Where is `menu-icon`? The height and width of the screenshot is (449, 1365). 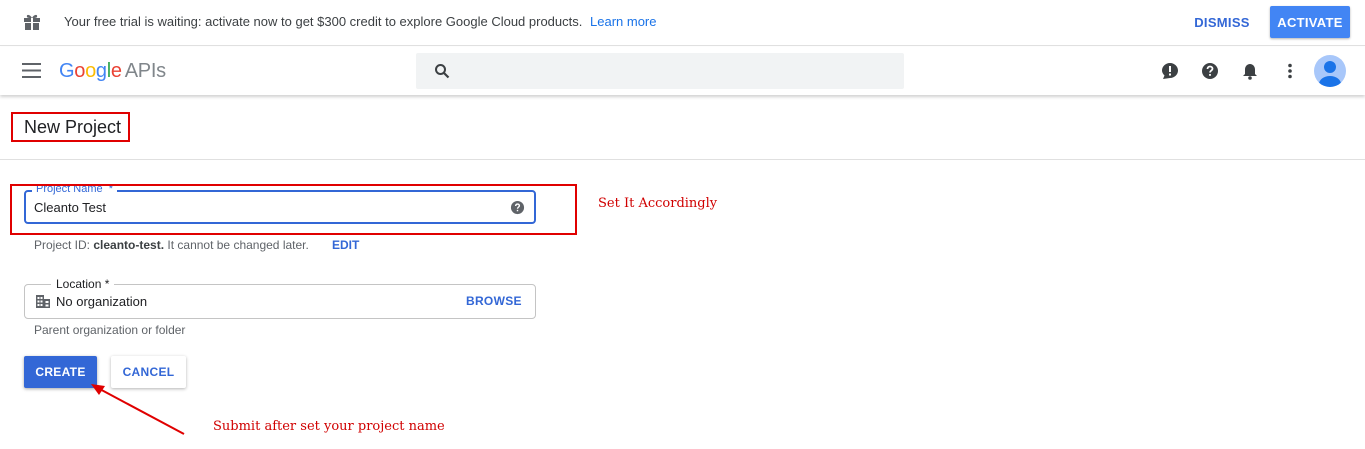 menu-icon is located at coordinates (31, 70).